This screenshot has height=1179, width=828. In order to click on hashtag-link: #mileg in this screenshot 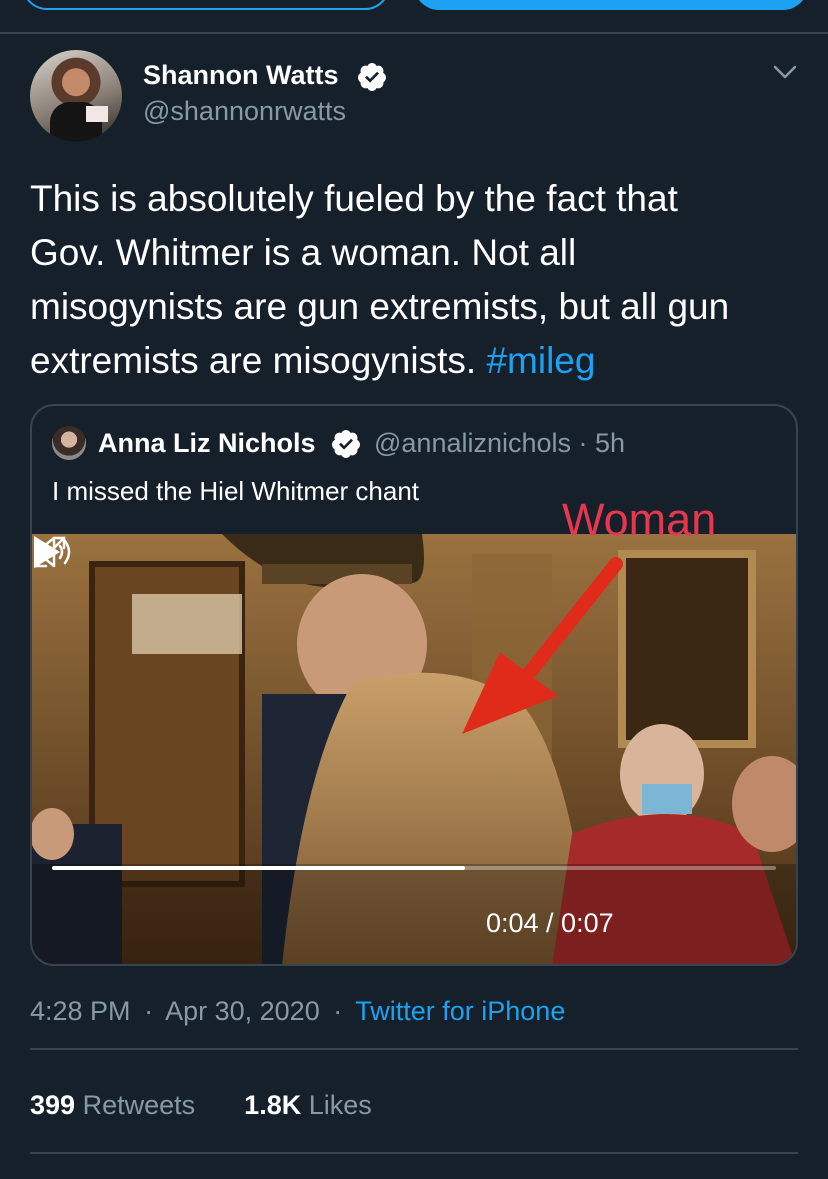, I will do `click(540, 360)`.